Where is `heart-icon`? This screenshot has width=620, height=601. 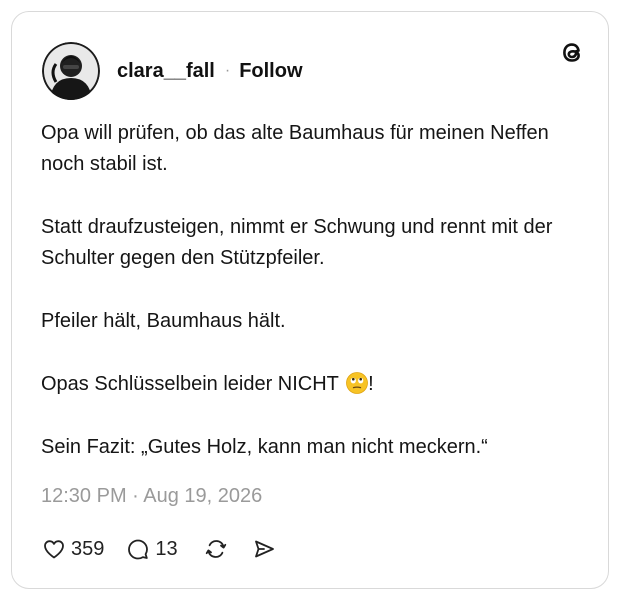
heart-icon is located at coordinates (54, 549).